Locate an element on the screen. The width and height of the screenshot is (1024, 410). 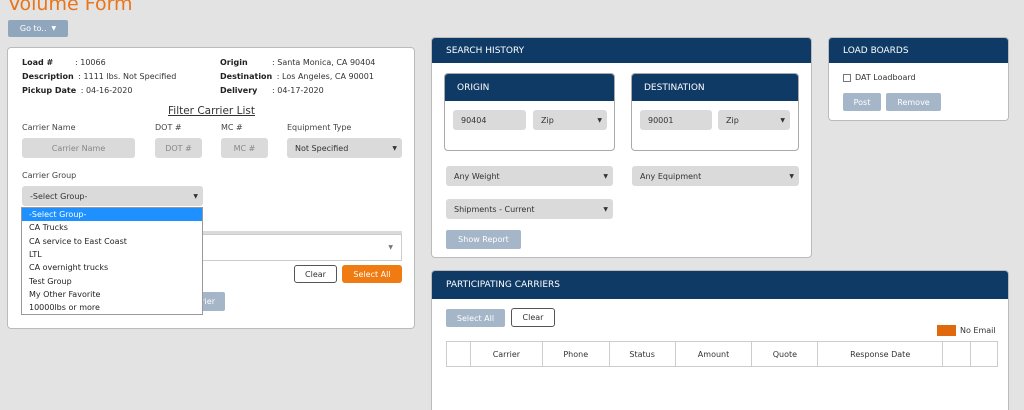
description-row: Description : 1111 lbs. Not Specified is located at coordinates (99, 76).